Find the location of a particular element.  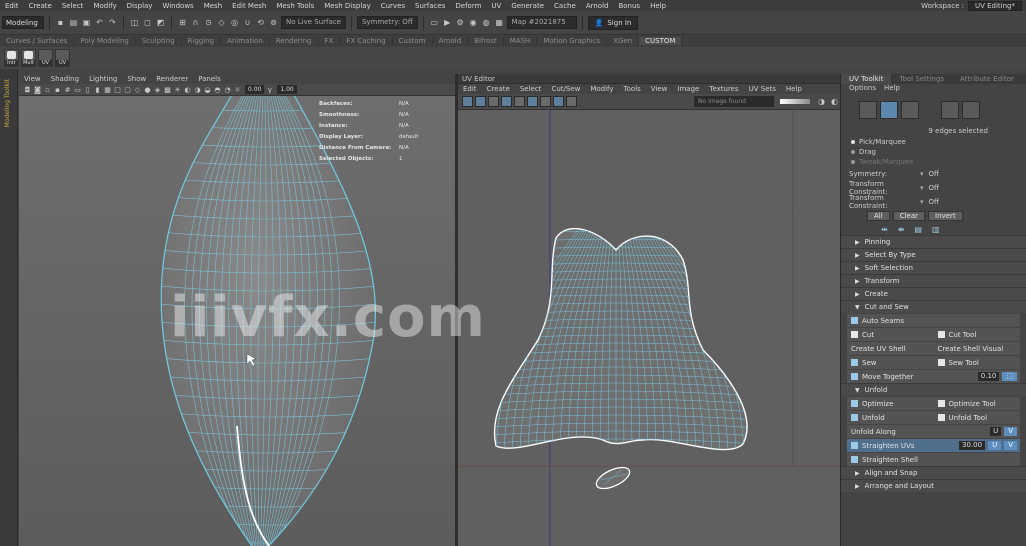

sew-button: Sew is located at coordinates (890, 363).